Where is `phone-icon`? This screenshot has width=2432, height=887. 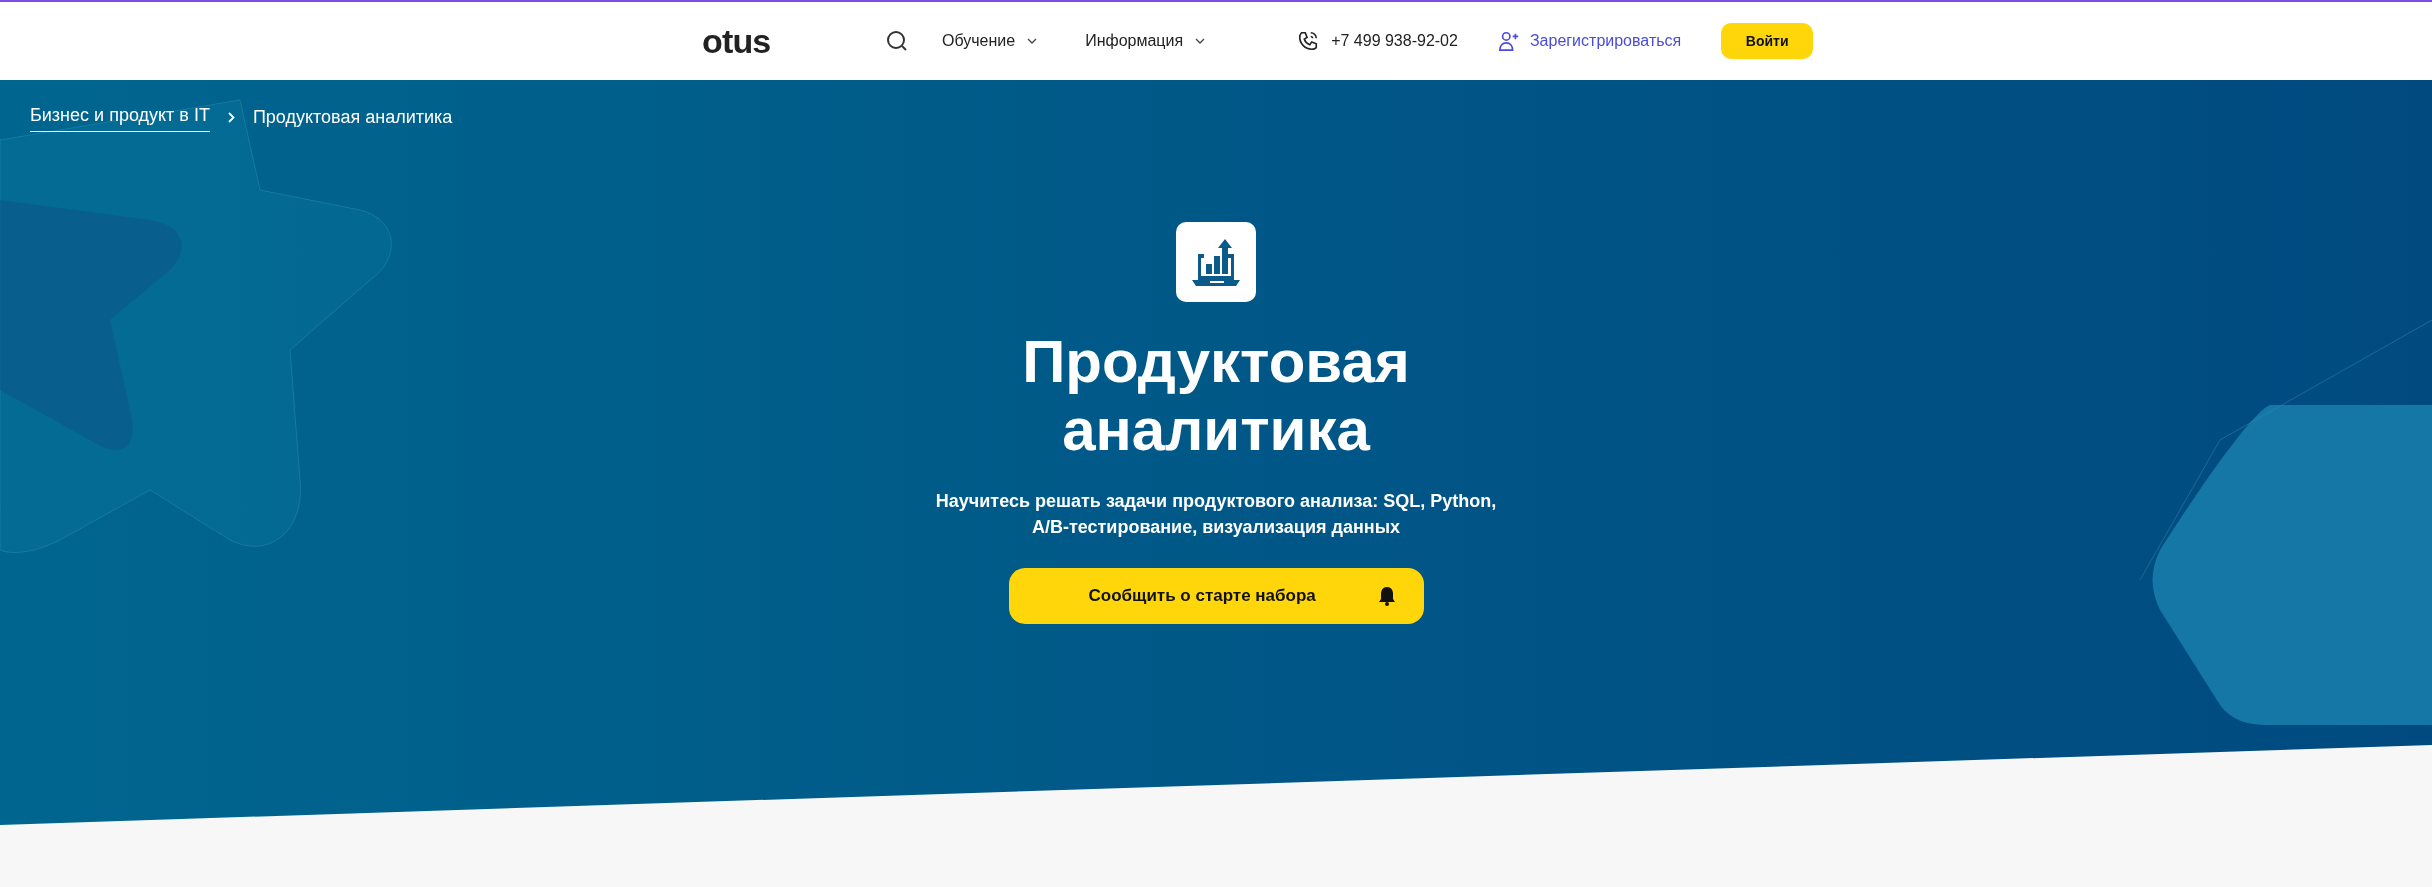 phone-icon is located at coordinates (1308, 41).